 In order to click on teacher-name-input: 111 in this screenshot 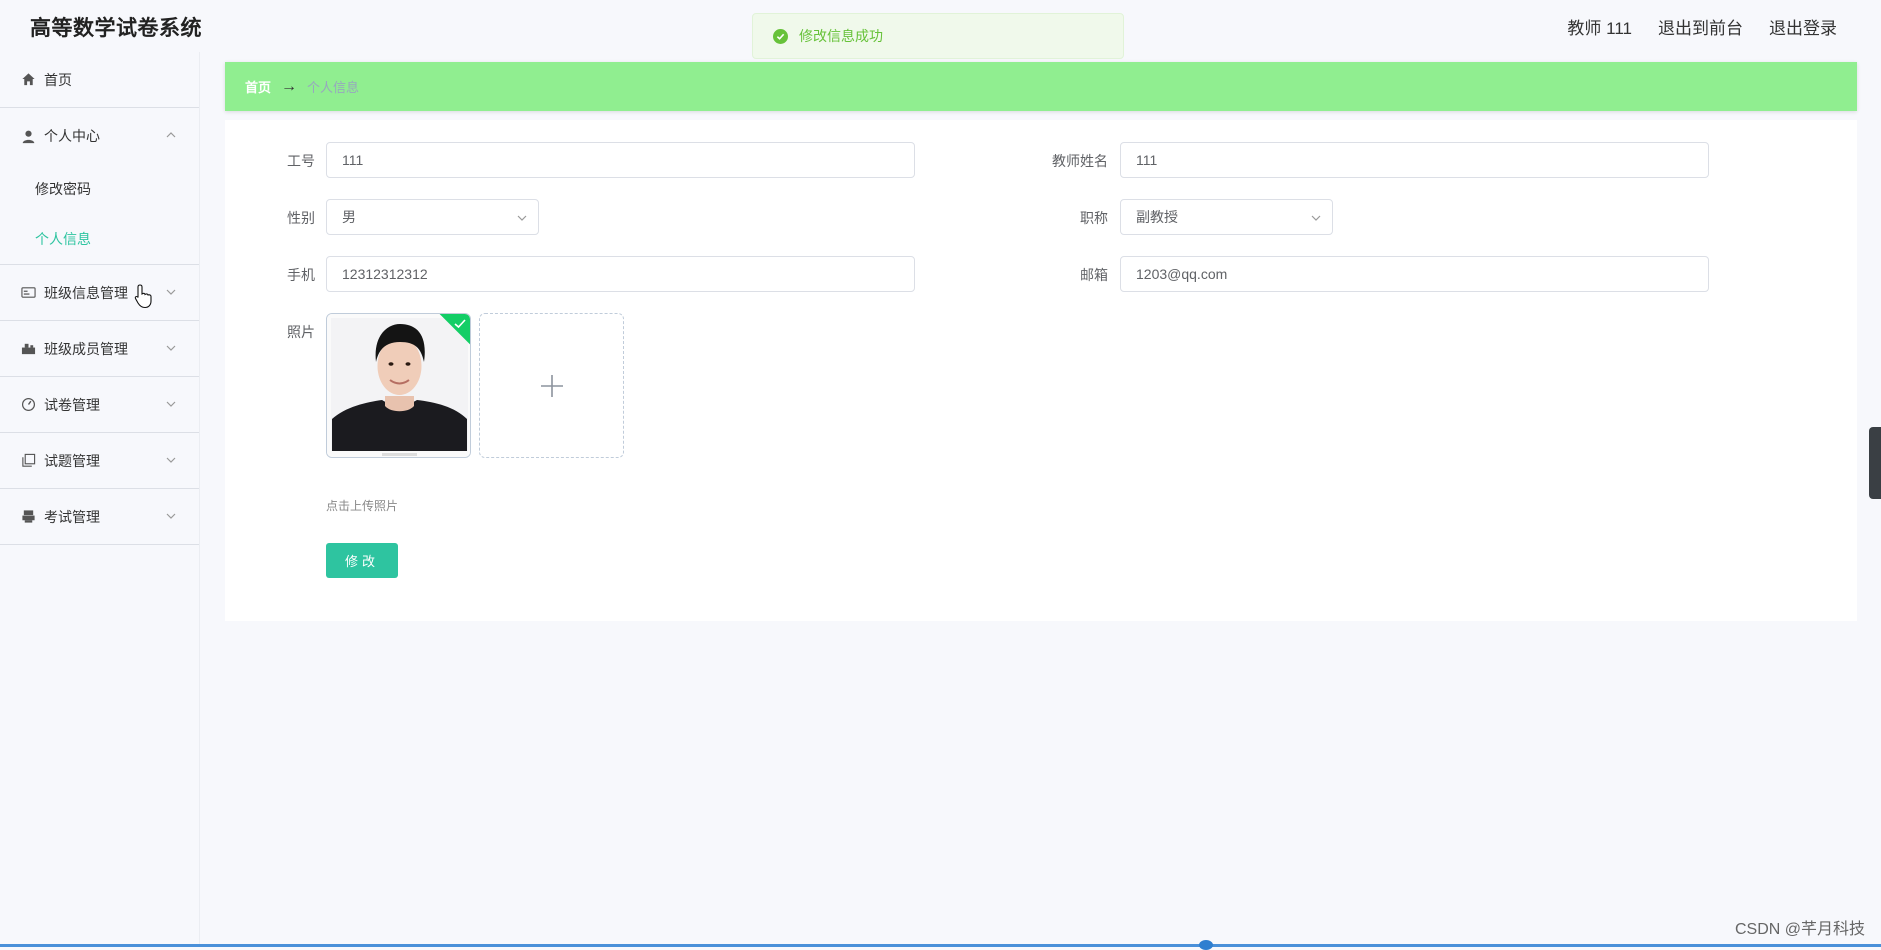, I will do `click(1414, 160)`.